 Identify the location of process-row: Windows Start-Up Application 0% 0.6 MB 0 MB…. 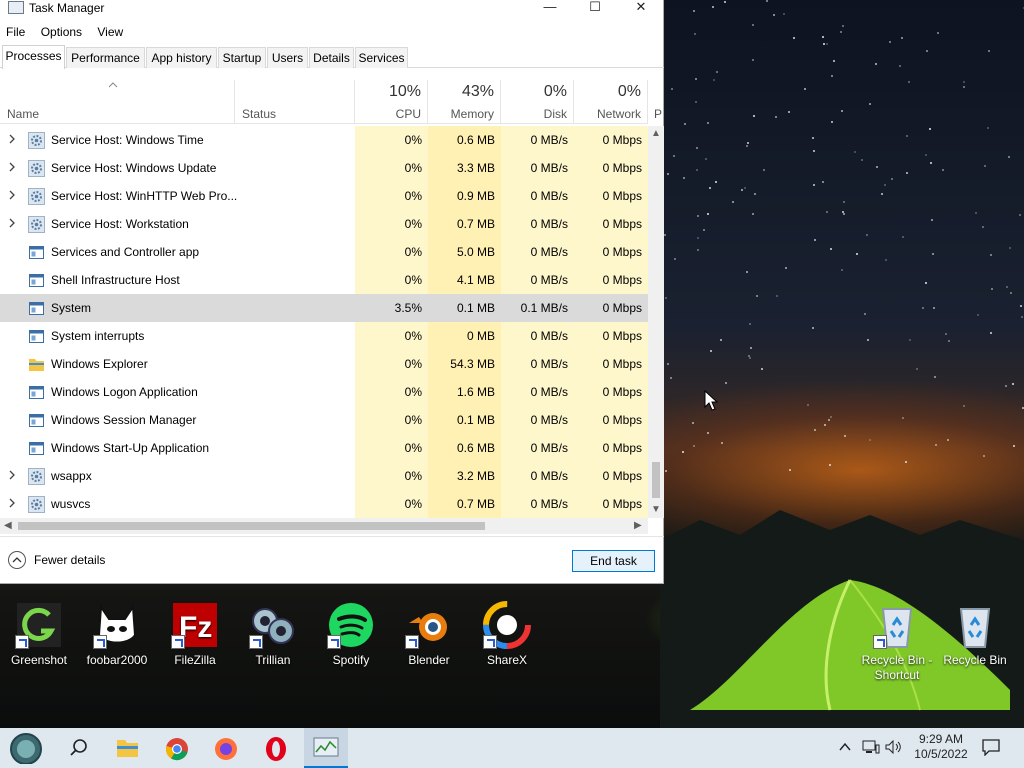
(324, 448).